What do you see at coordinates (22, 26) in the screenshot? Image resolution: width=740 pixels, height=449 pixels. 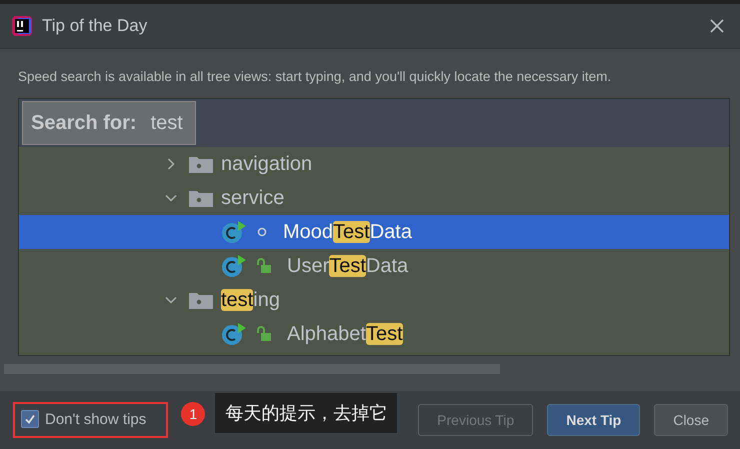 I see `app-logo-icon` at bounding box center [22, 26].